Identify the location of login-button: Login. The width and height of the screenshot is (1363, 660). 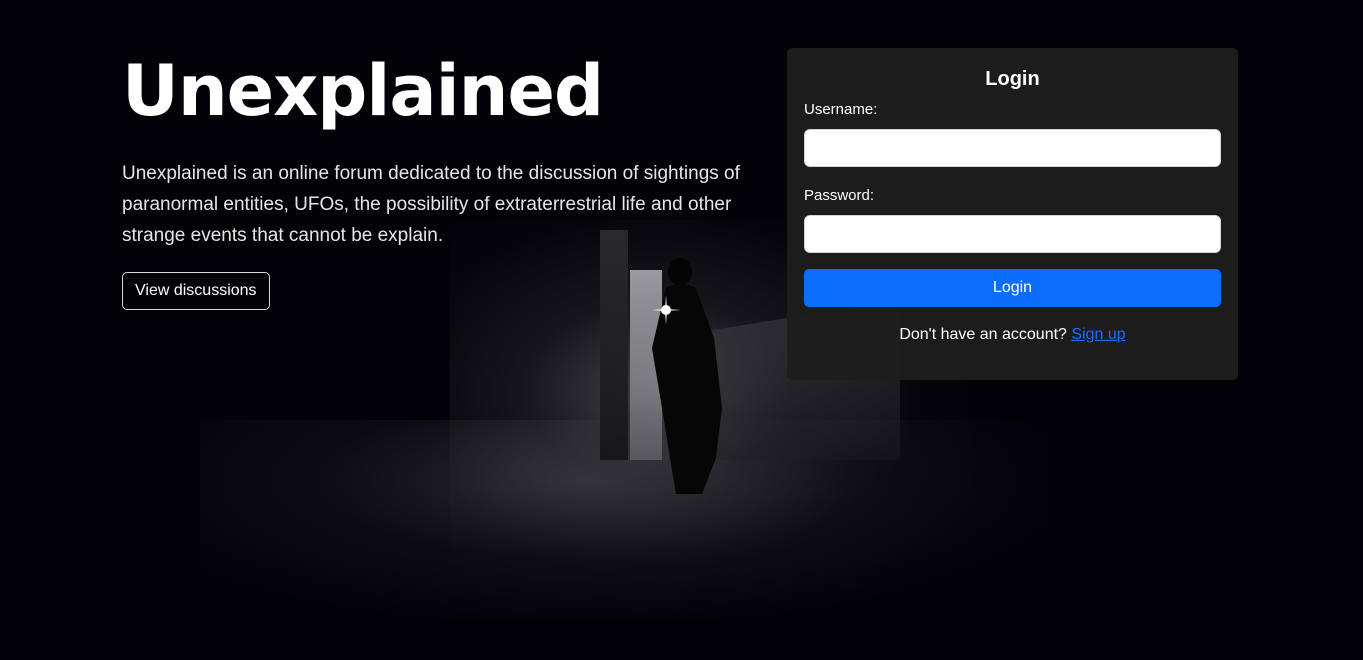
(1012, 288).